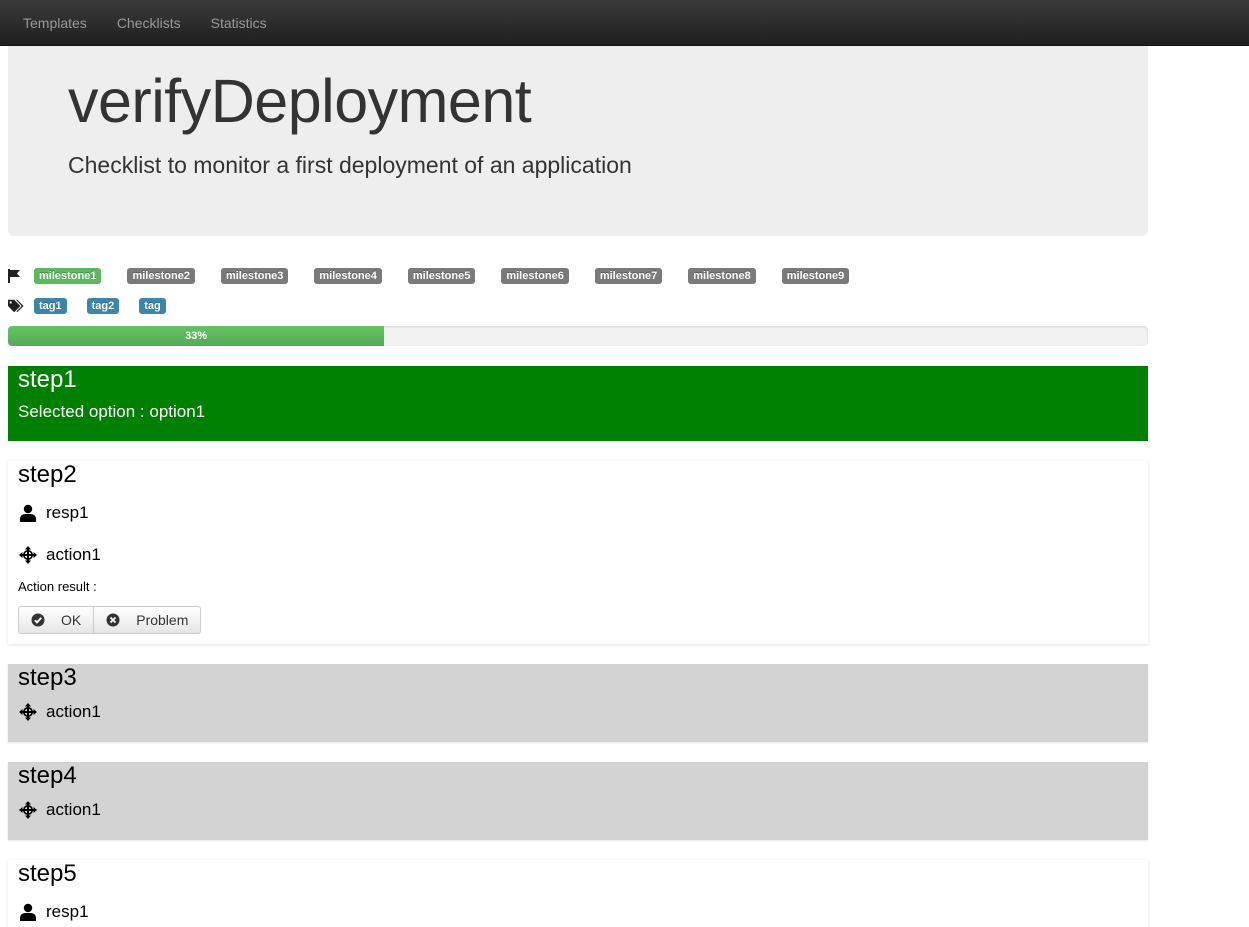 The width and height of the screenshot is (1249, 927). What do you see at coordinates (47, 677) in the screenshot?
I see `step-title: step3` at bounding box center [47, 677].